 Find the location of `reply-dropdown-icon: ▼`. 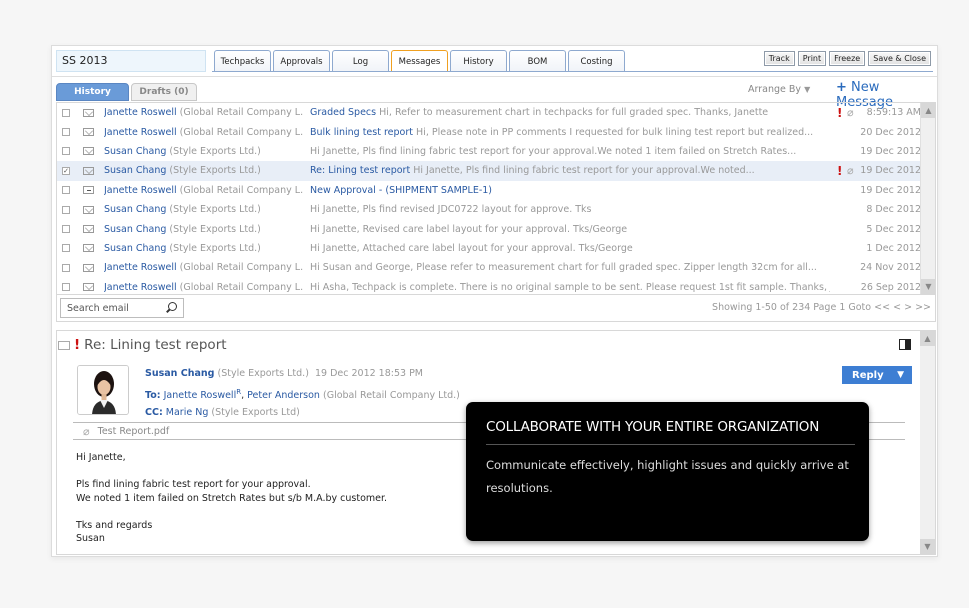

reply-dropdown-icon: ▼ is located at coordinates (900, 375).